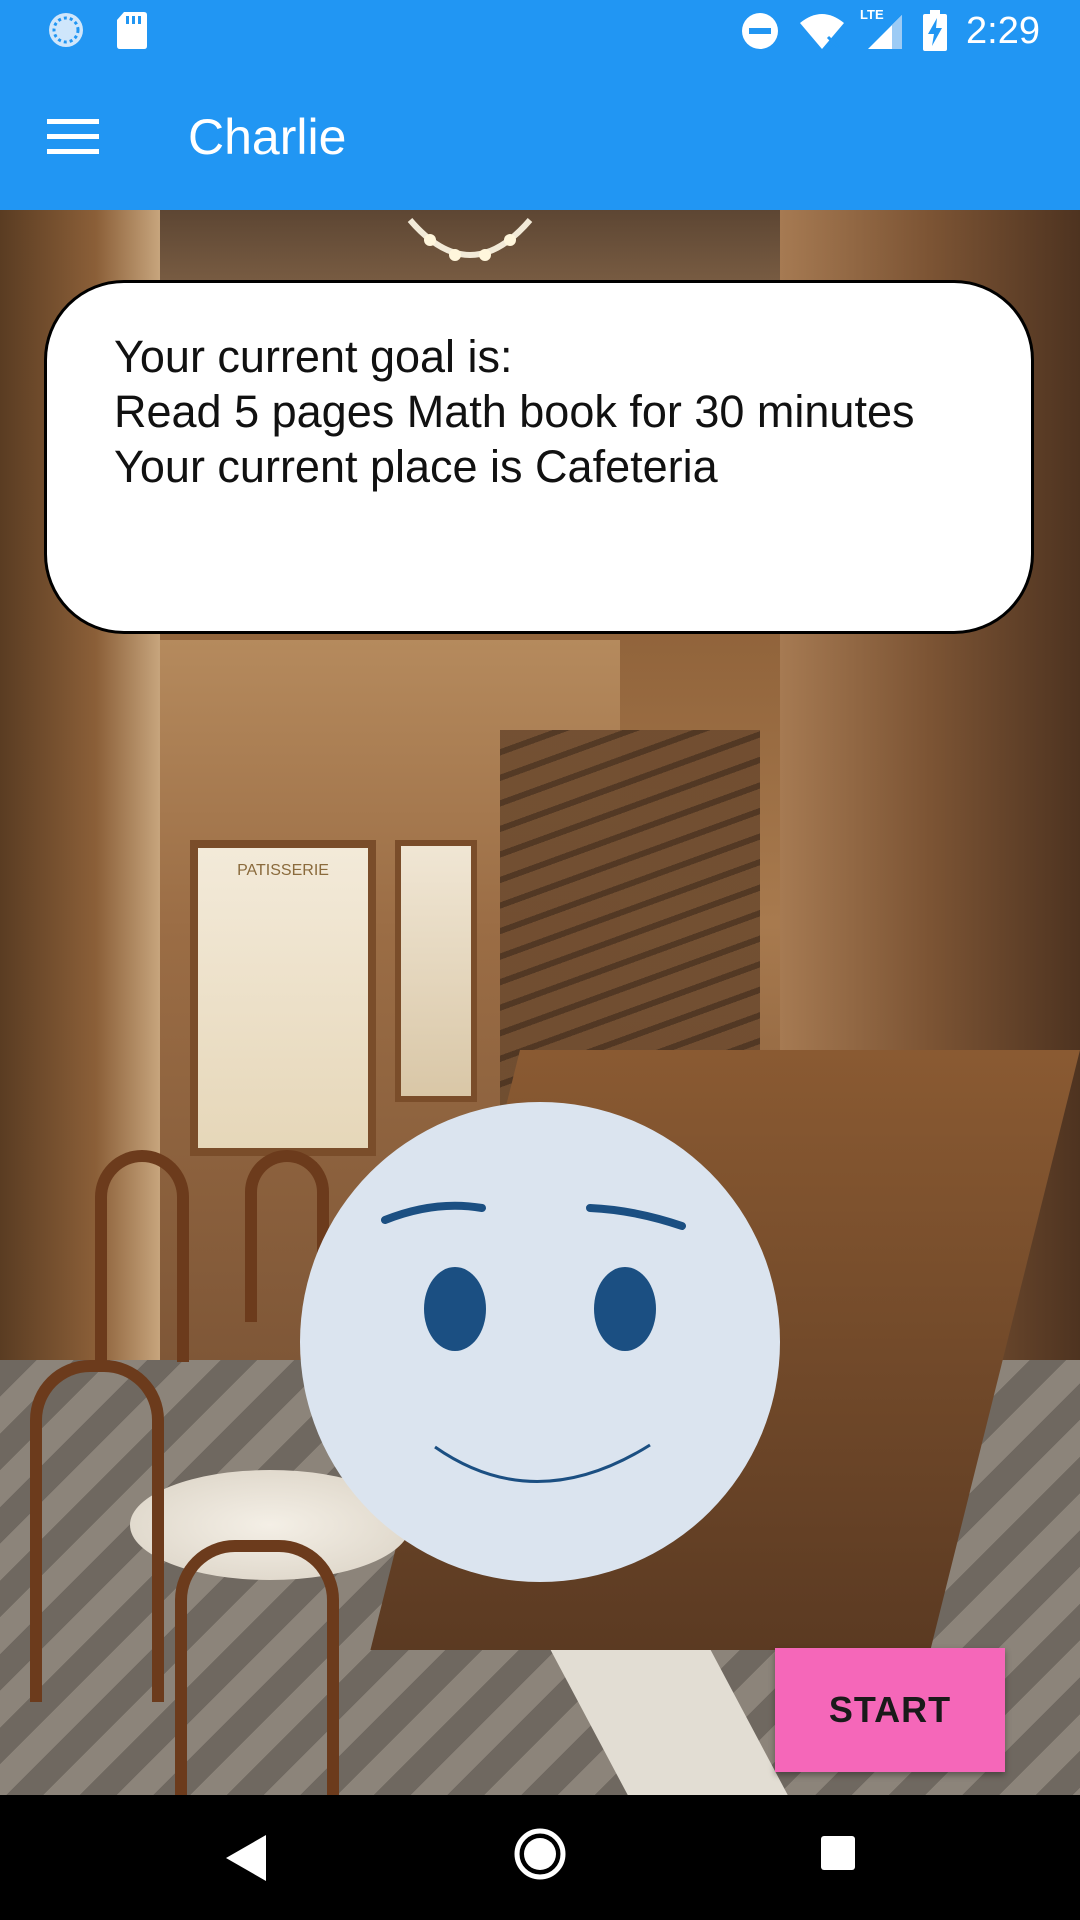 The image size is (1080, 1920). I want to click on status-left, so click(97, 30).